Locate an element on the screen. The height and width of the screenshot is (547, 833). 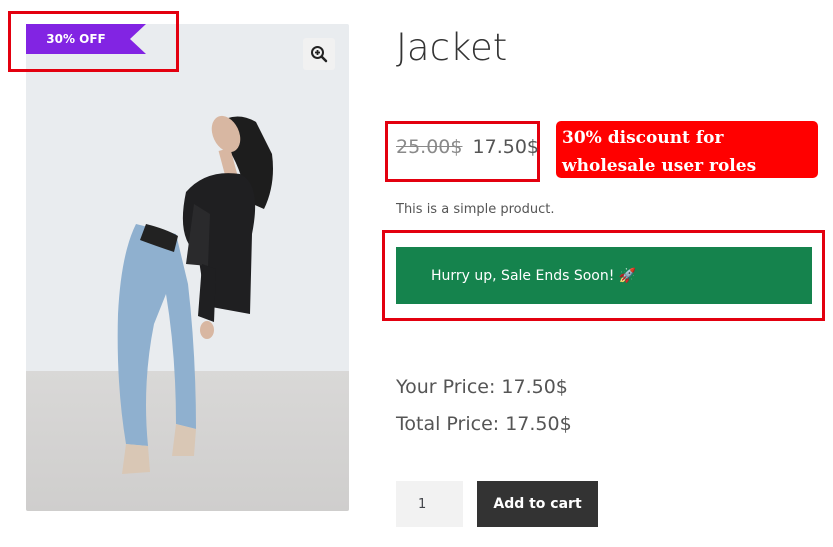
zoom-button is located at coordinates (319, 54).